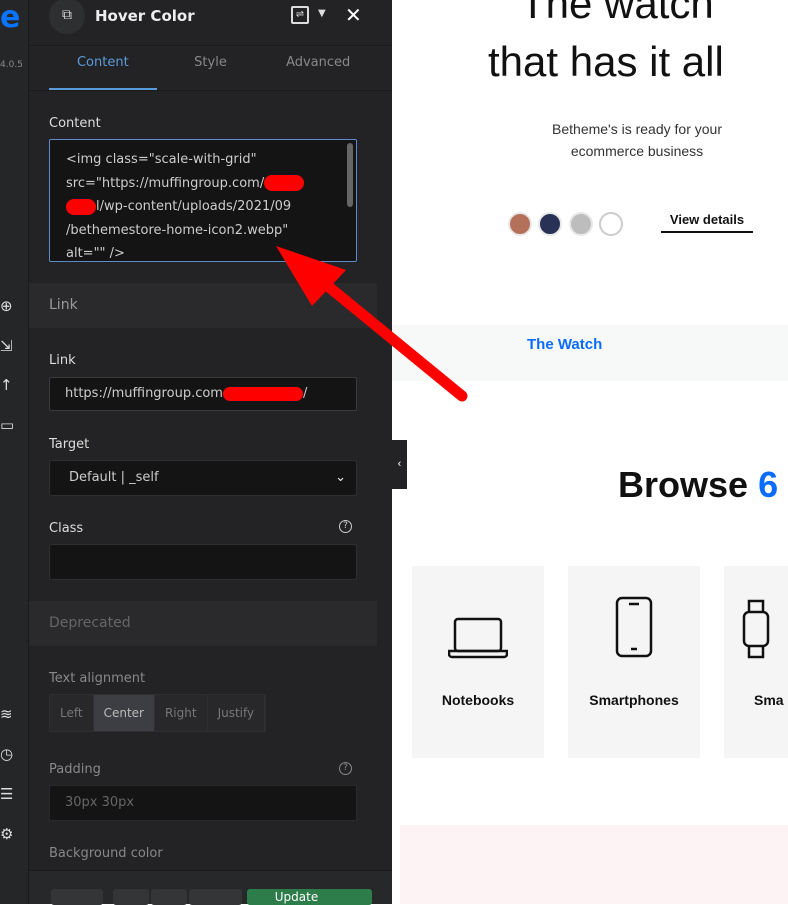 The width and height of the screenshot is (788, 905). What do you see at coordinates (372, 324) in the screenshot?
I see `annotation-arrow` at bounding box center [372, 324].